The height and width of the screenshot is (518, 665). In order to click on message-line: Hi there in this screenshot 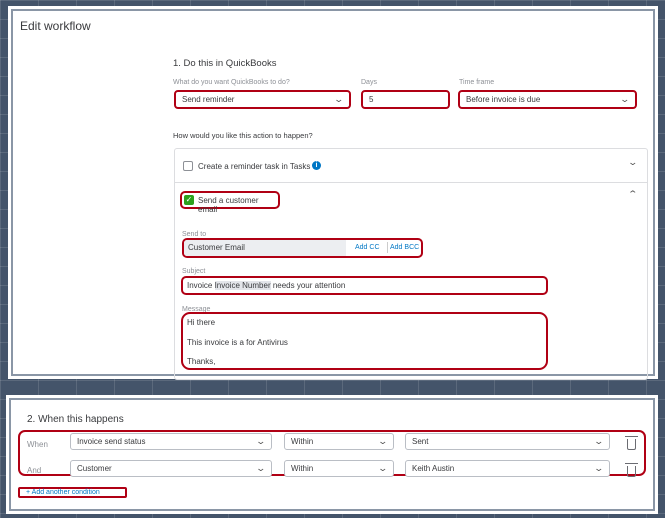, I will do `click(201, 322)`.